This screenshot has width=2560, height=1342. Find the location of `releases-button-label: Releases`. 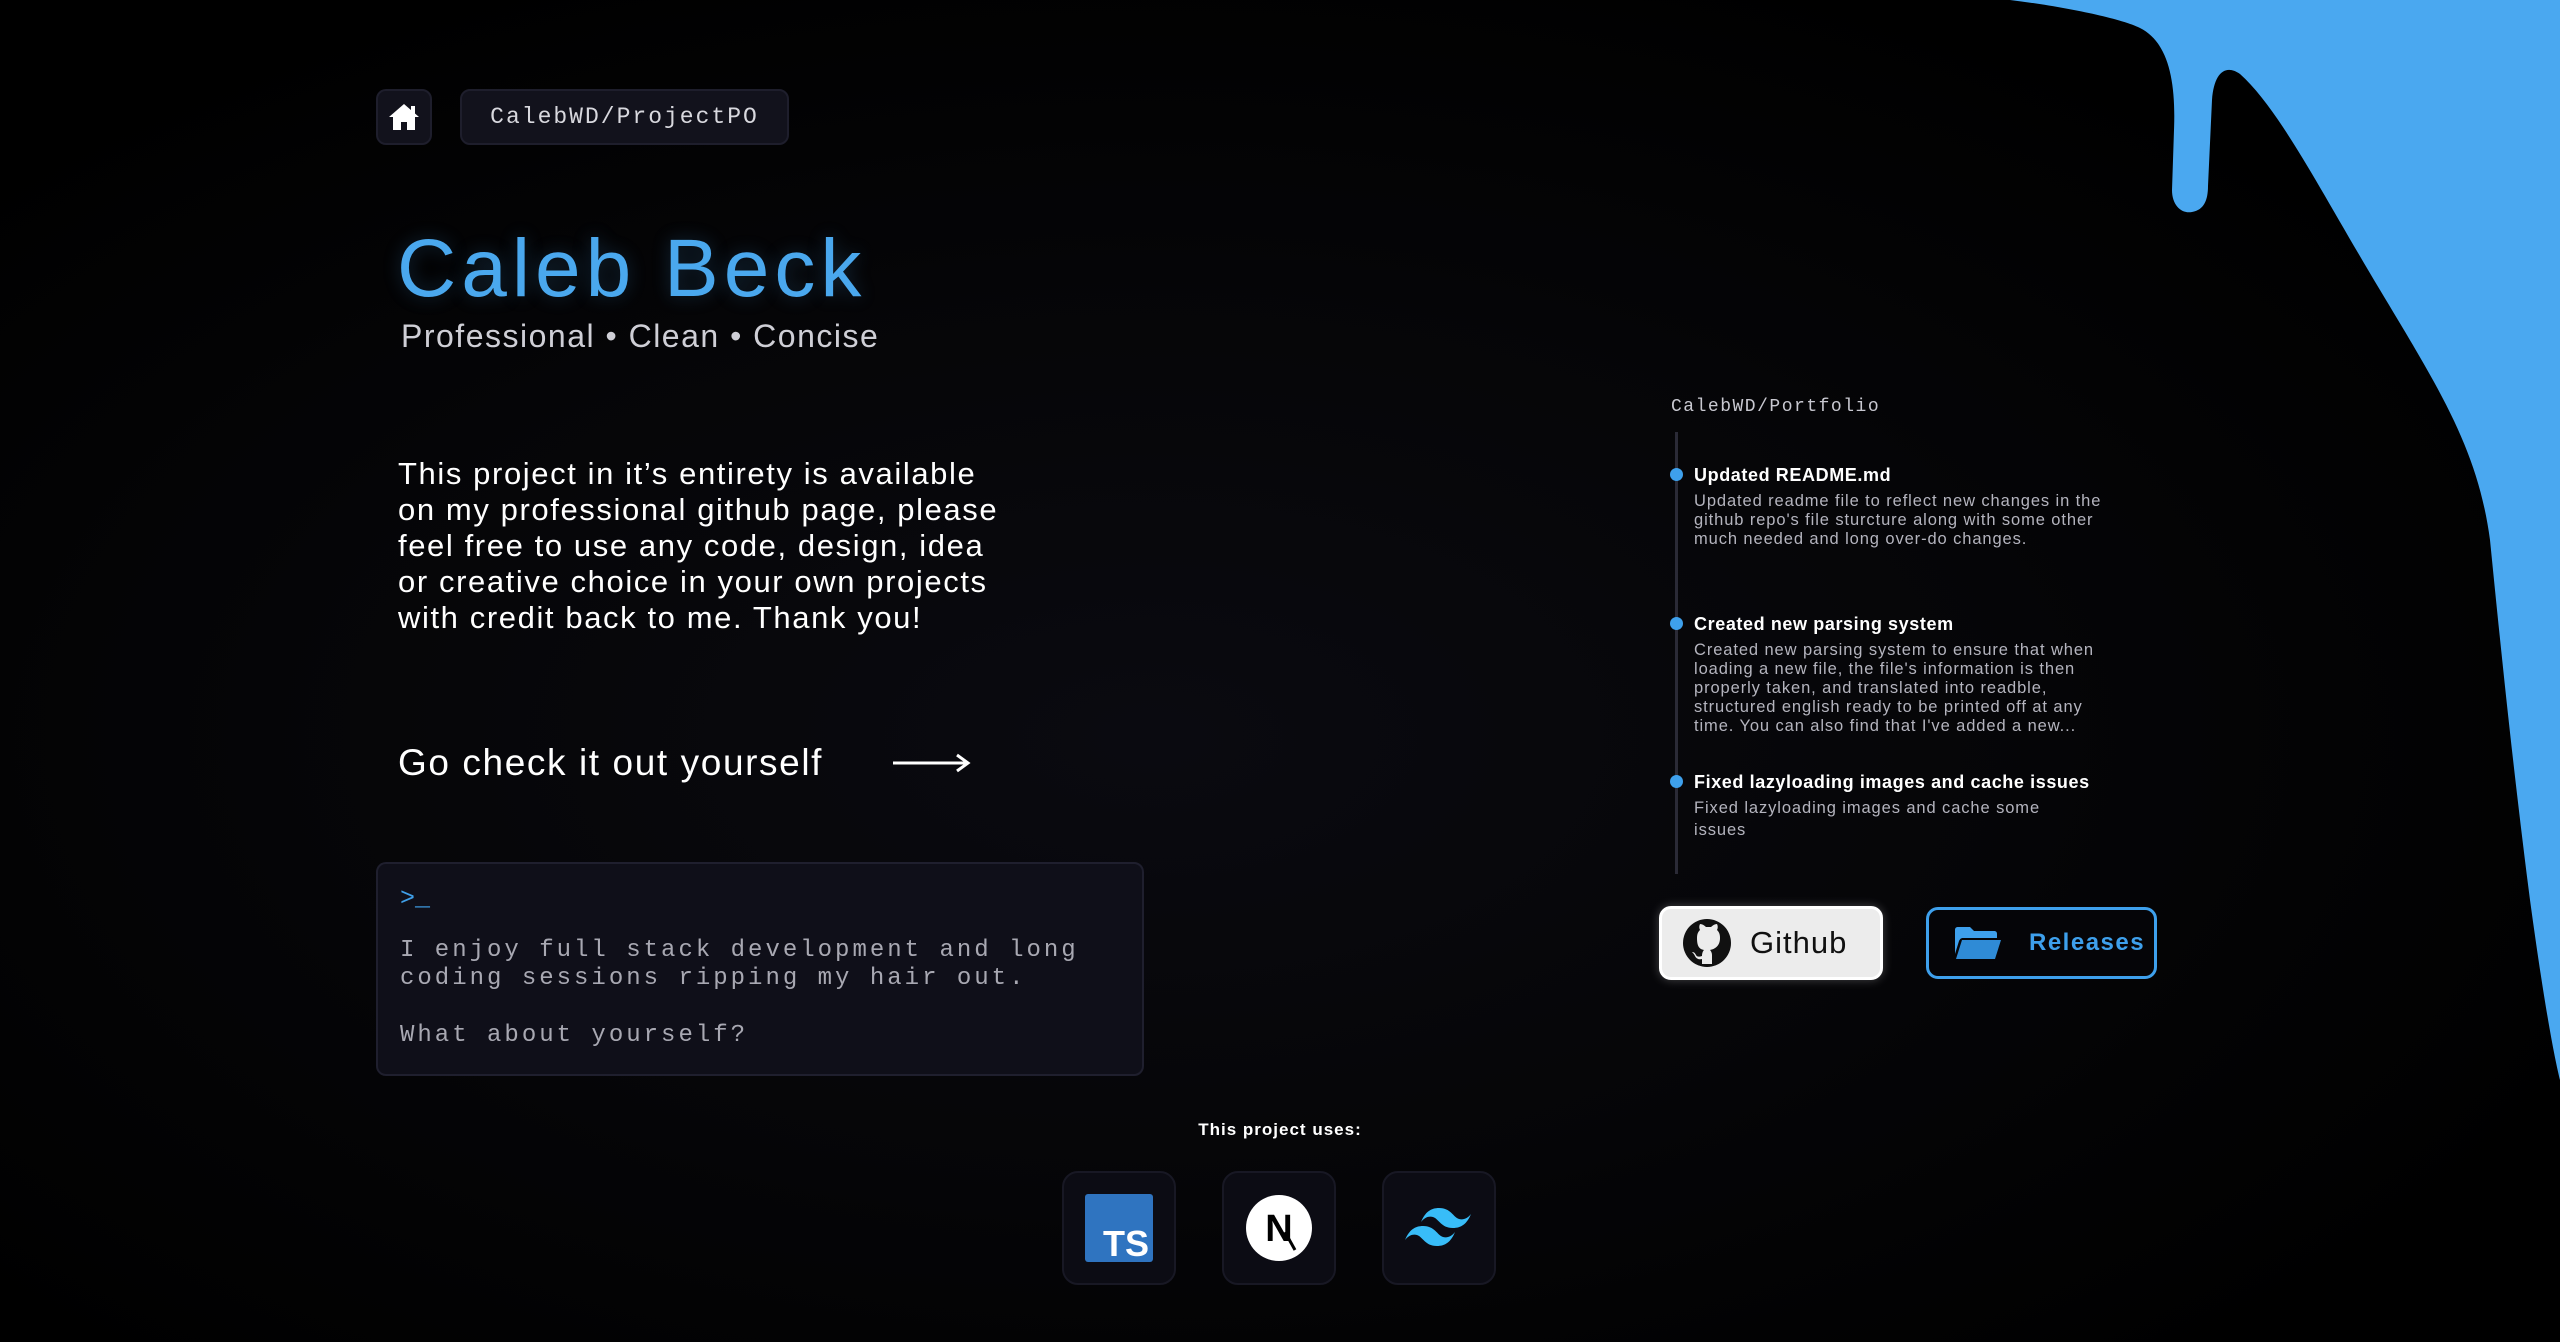

releases-button-label: Releases is located at coordinates (2087, 942).